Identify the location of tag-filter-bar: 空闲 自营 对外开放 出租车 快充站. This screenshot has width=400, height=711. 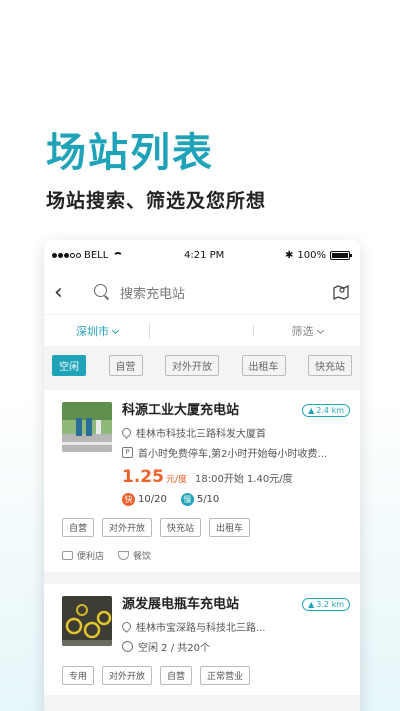
(202, 365).